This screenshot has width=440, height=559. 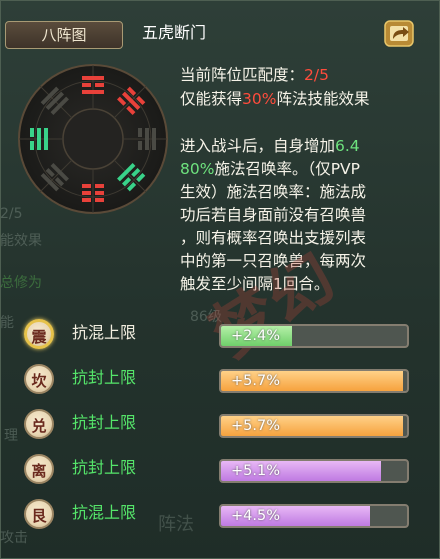 I want to click on ghost-text: 能效果, so click(x=21, y=241).